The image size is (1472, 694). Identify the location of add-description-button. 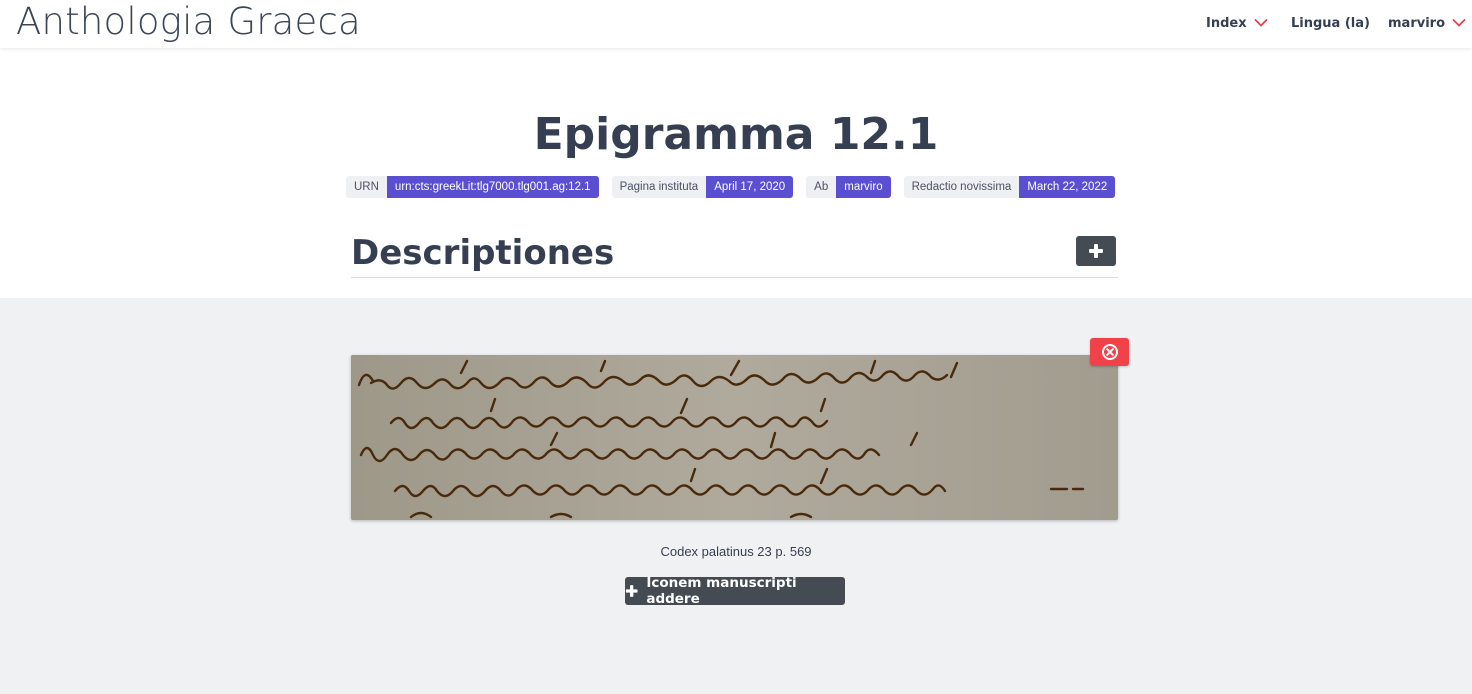
(1096, 251).